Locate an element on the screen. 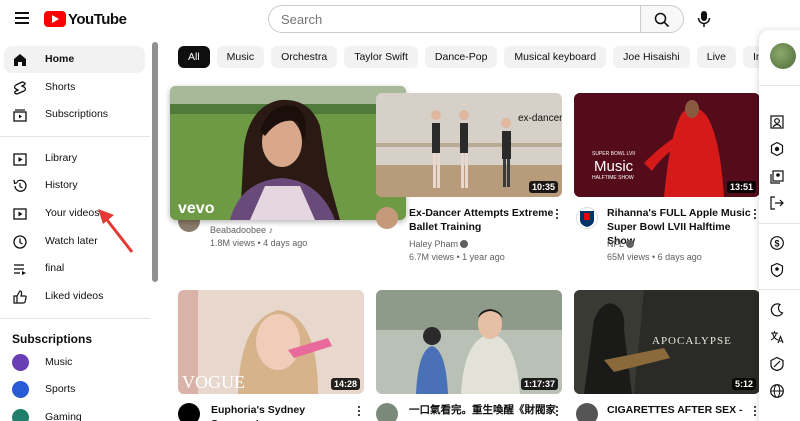 This screenshot has height=421, width=800. sidebar-item-label: History is located at coordinates (61, 185).